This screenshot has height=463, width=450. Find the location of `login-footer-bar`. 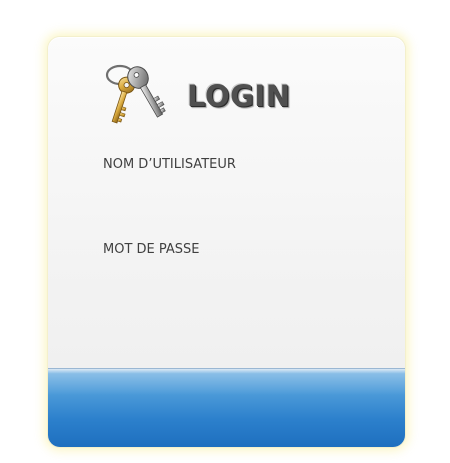

login-footer-bar is located at coordinates (226, 407).